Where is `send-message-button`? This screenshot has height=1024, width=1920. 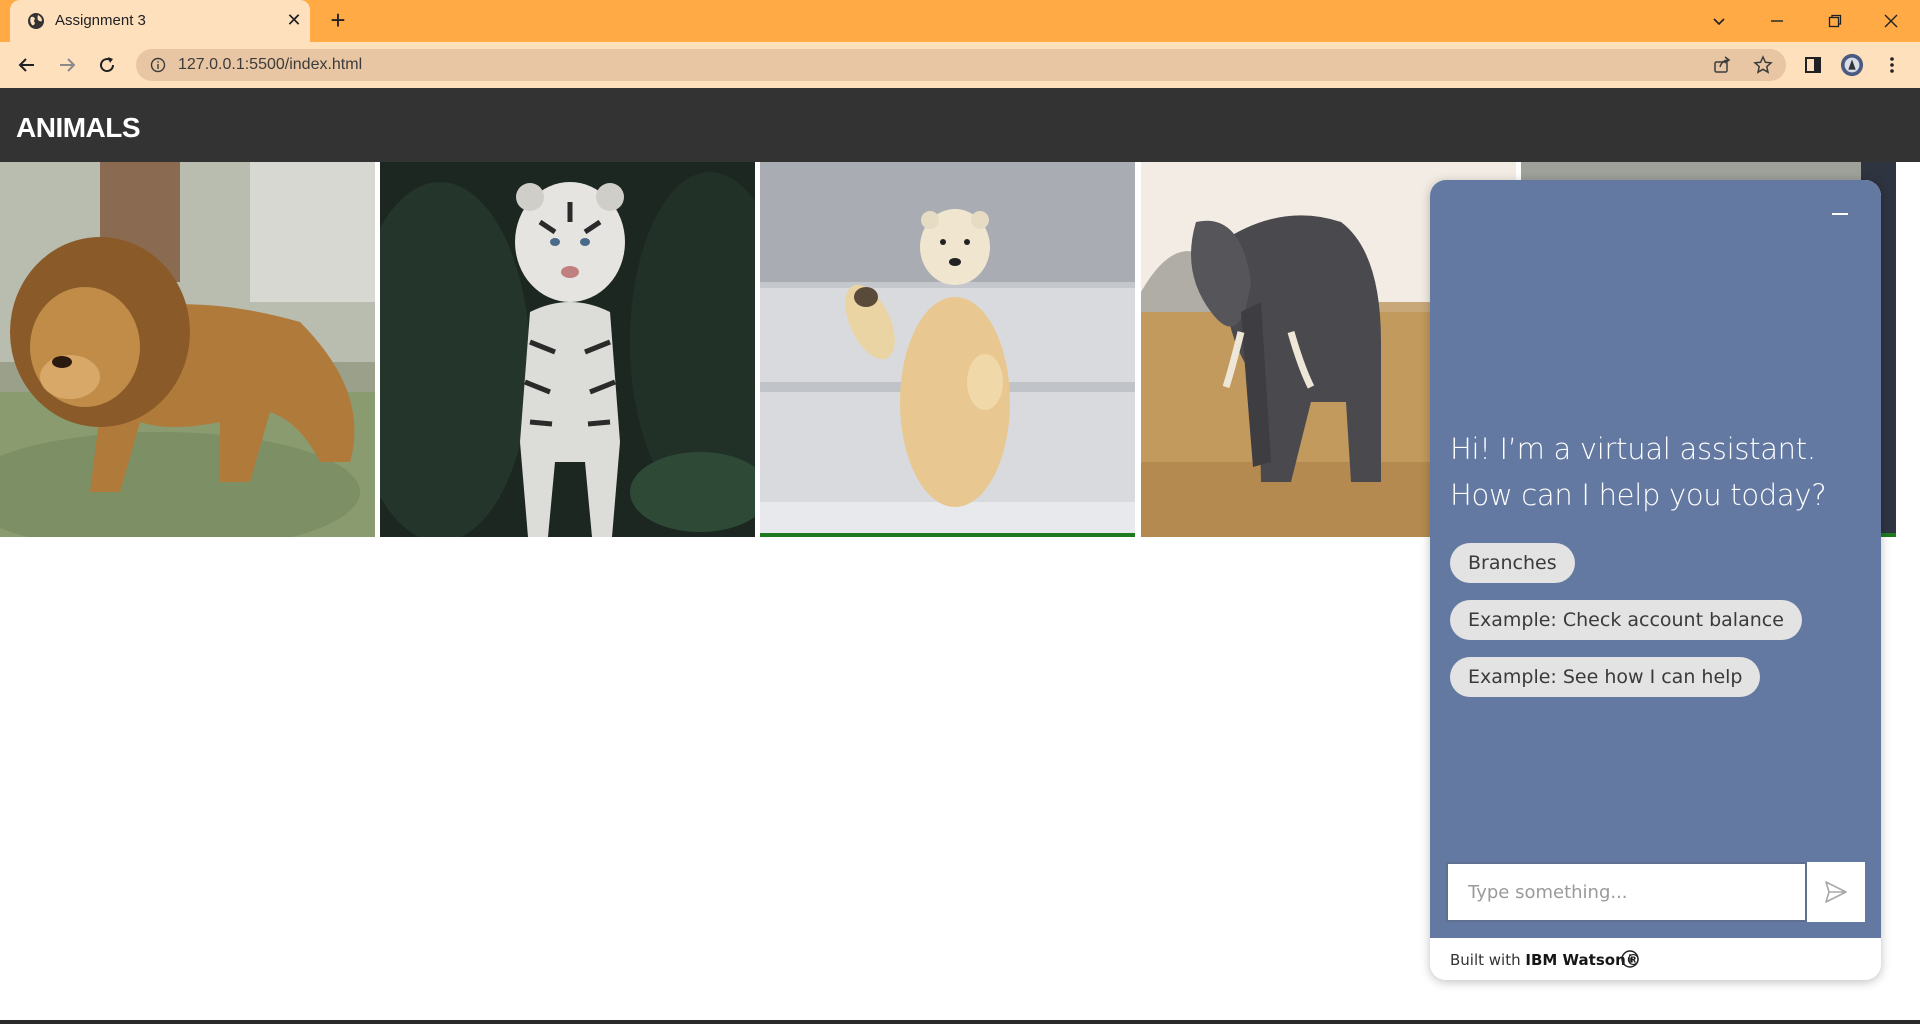 send-message-button is located at coordinates (1836, 892).